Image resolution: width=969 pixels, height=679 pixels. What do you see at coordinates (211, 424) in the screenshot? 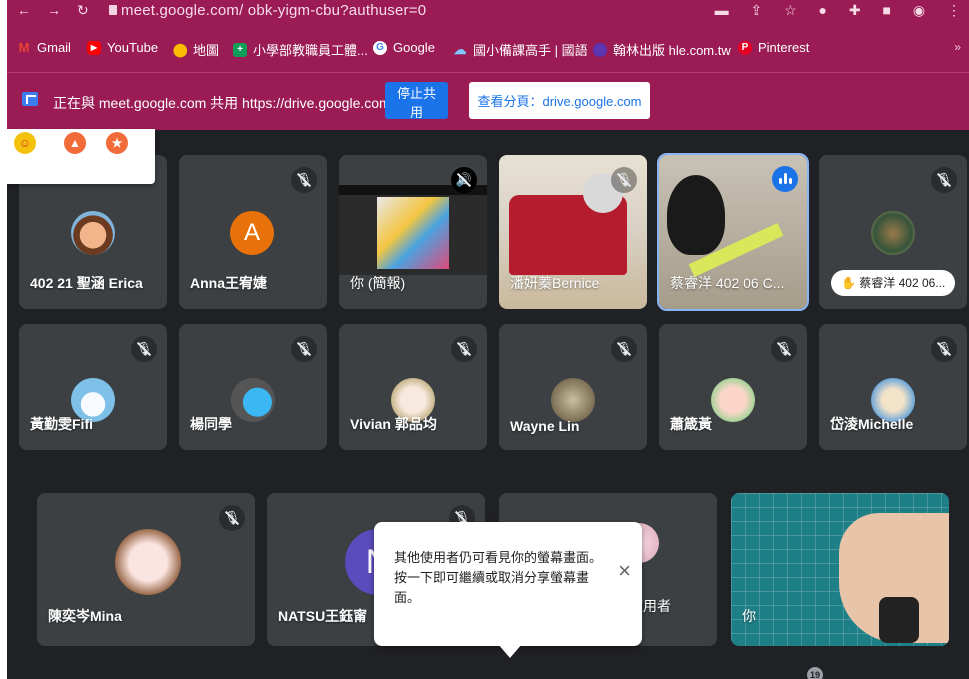
I see `participant-name: 楊同學` at bounding box center [211, 424].